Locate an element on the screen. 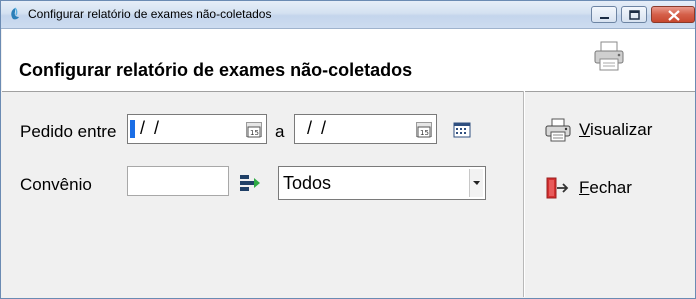 This screenshot has height=299, width=696. date-to-calendar-button: 15 is located at coordinates (424, 130).